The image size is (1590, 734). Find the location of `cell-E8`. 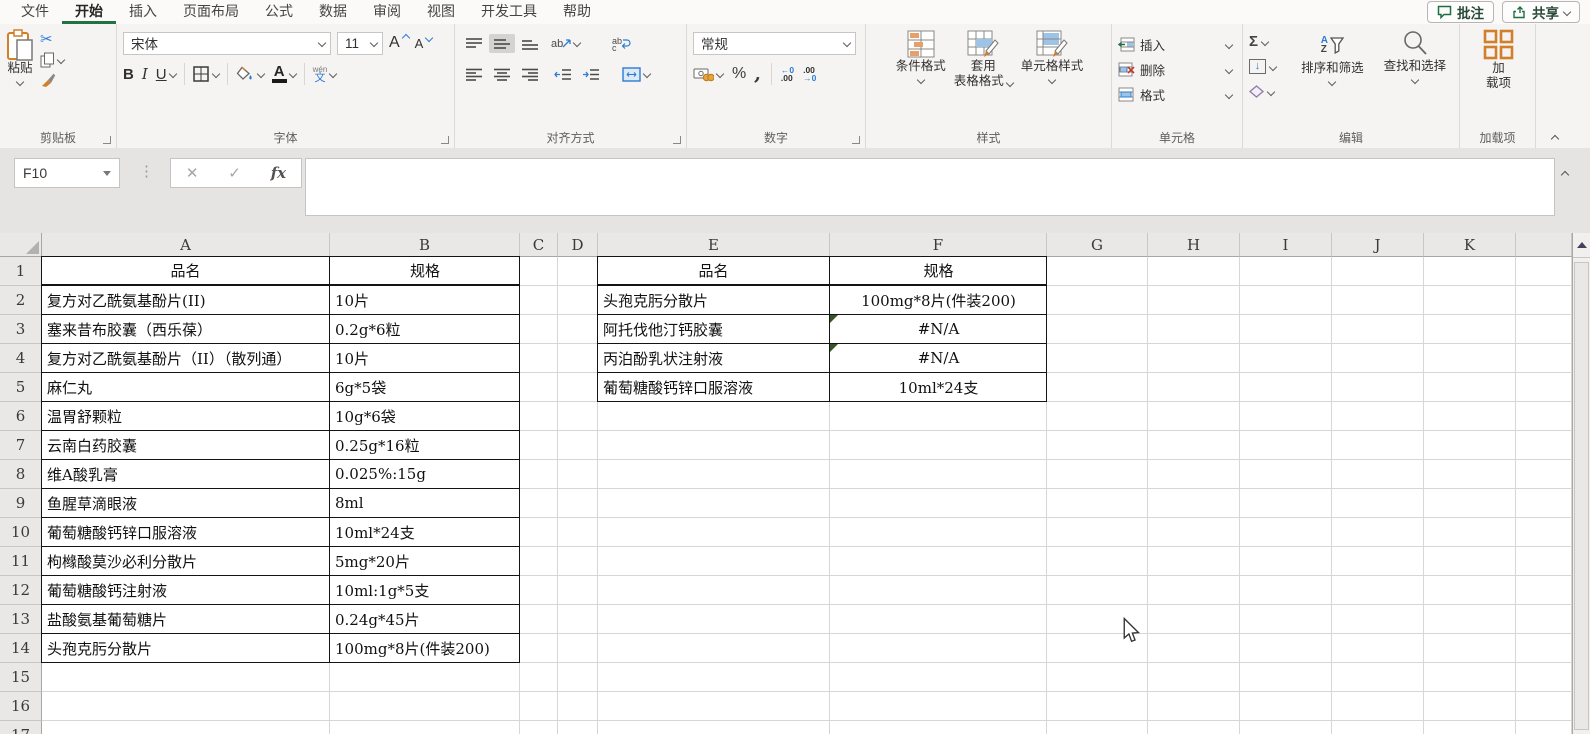

cell-E8 is located at coordinates (714, 474).